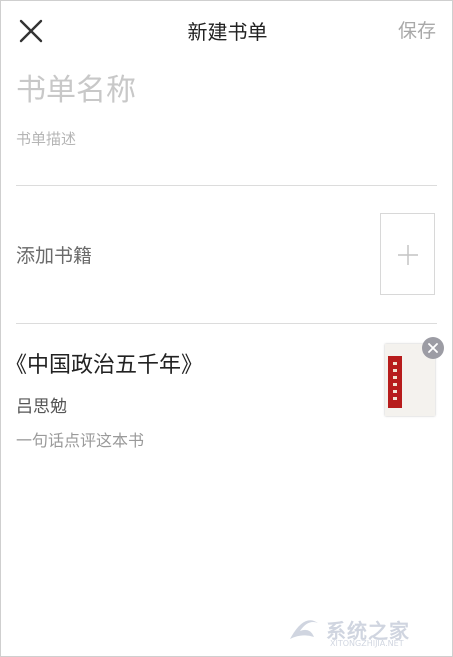 The image size is (453, 657). I want to click on add-book-button, so click(407, 254).